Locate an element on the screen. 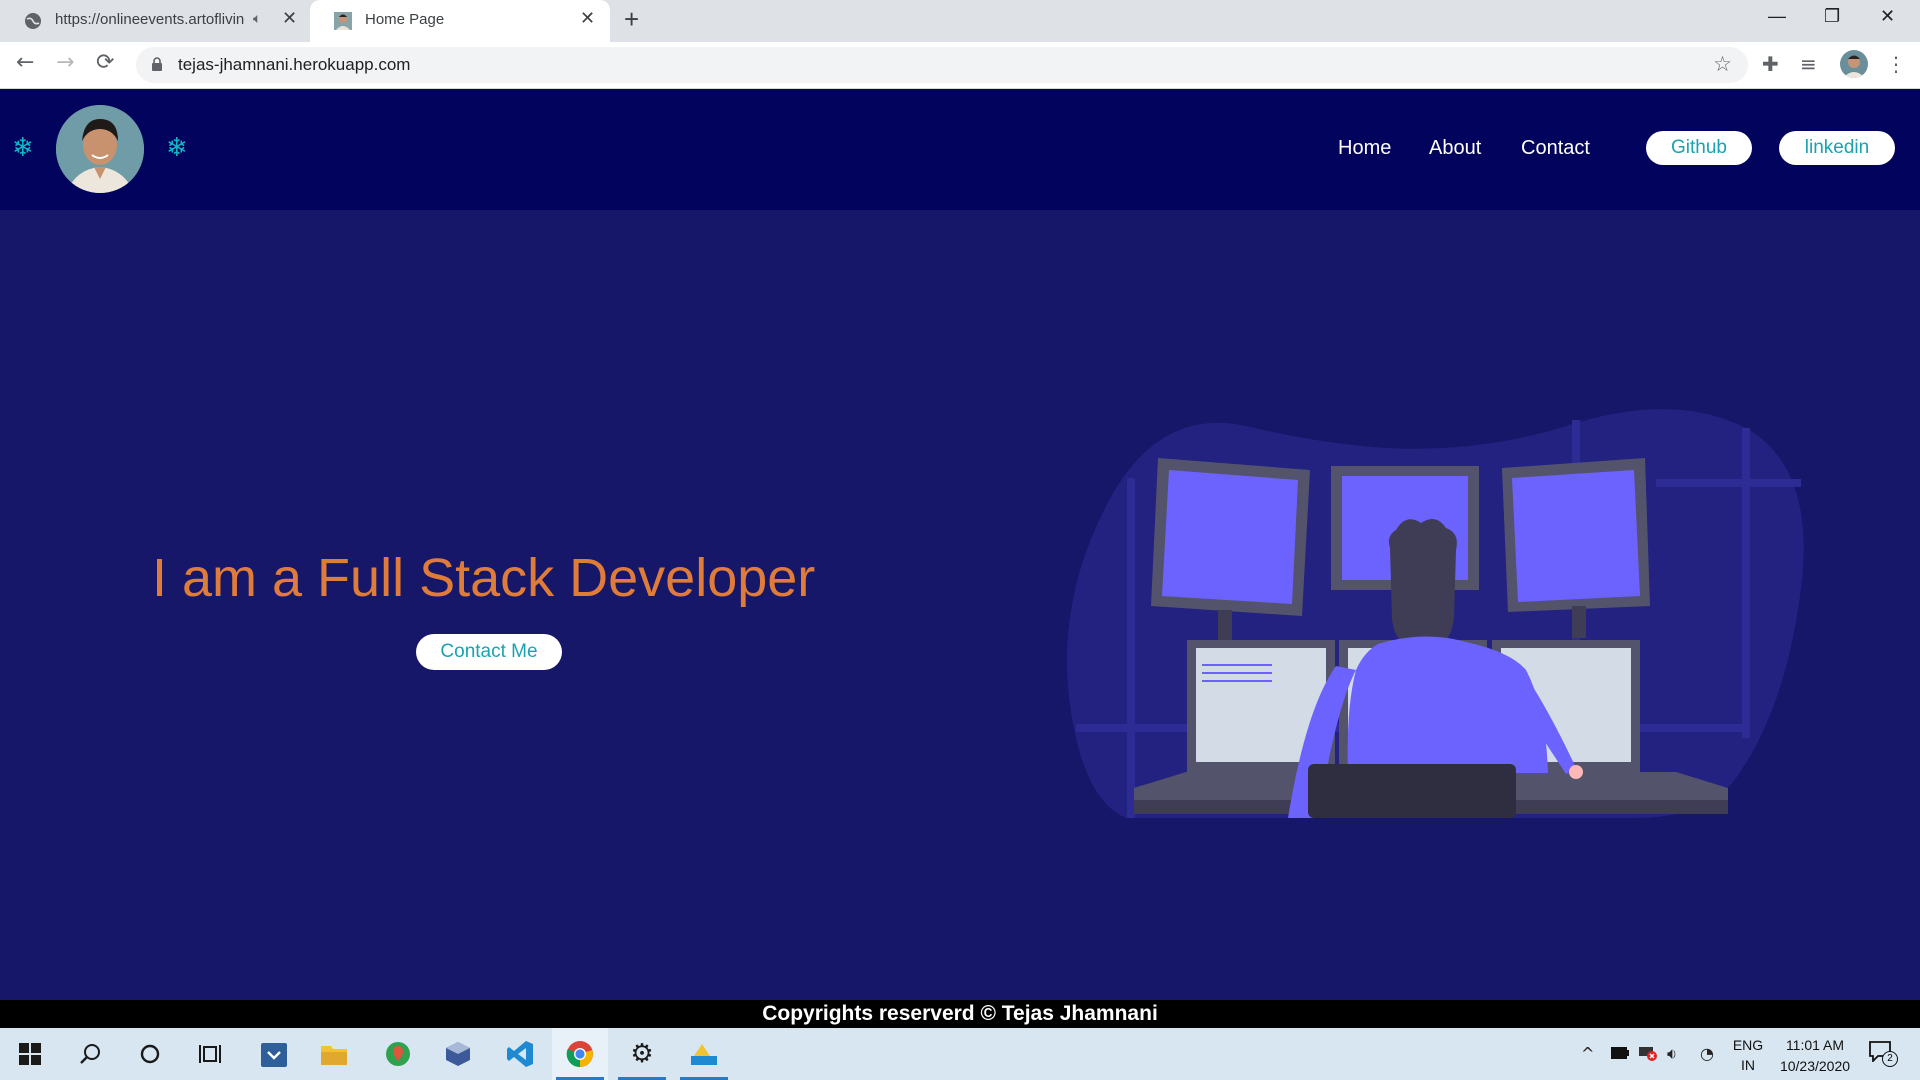 The height and width of the screenshot is (1080, 1920). vscode-icon is located at coordinates (520, 1054).